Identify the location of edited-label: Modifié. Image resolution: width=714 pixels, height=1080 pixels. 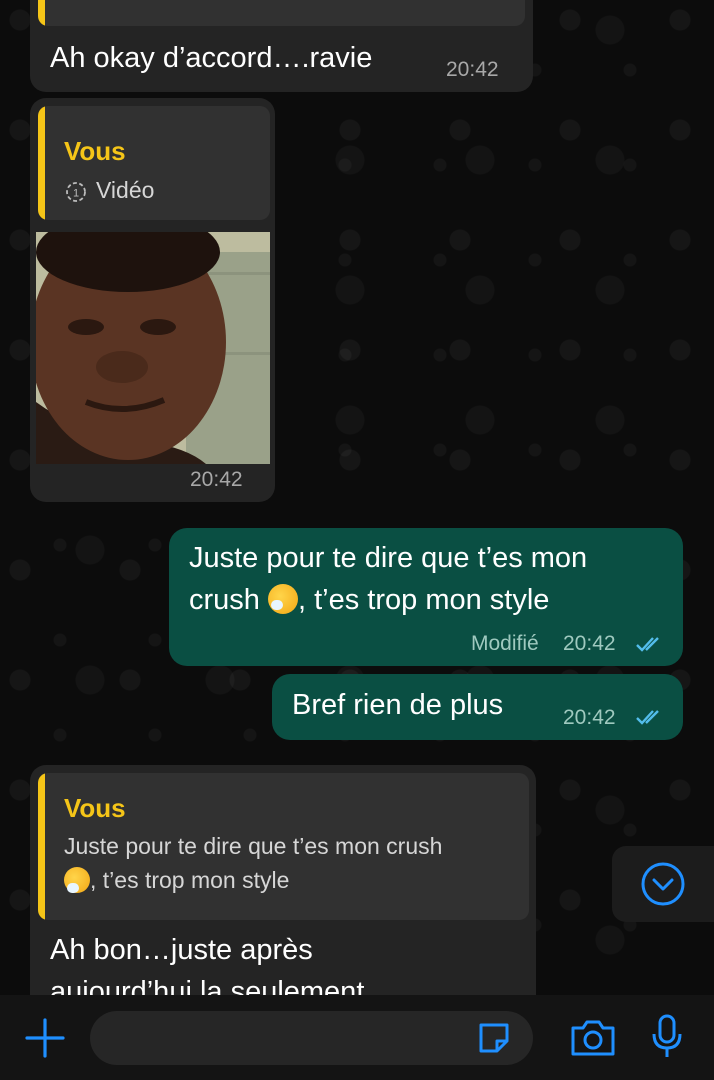
(505, 643).